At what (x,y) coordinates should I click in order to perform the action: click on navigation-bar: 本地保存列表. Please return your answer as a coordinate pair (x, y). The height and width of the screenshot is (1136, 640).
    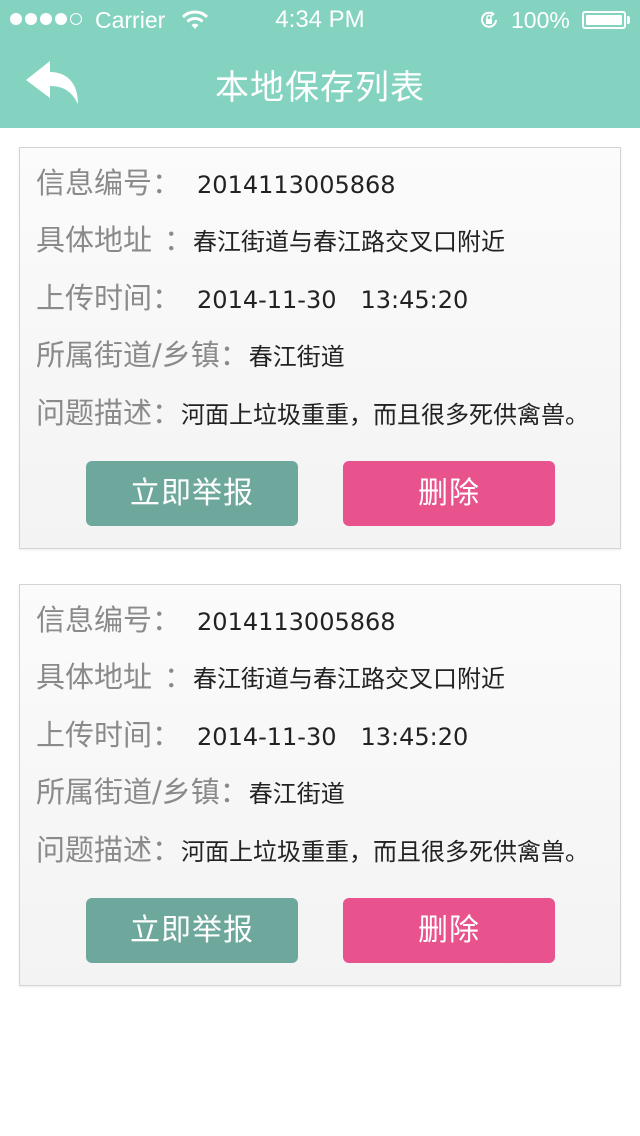
    Looking at the image, I should click on (320, 84).